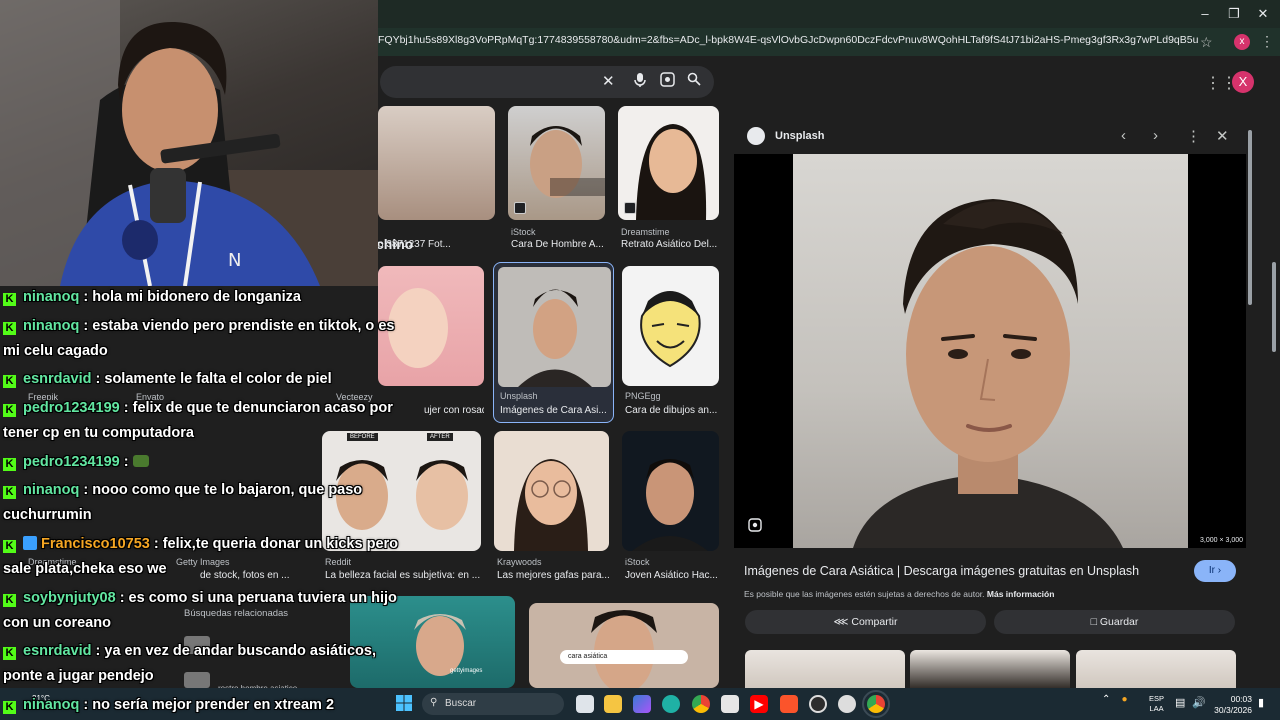 Image resolution: width=1280 pixels, height=720 pixels. What do you see at coordinates (1250, 217) in the screenshot?
I see `panel-scrollbar` at bounding box center [1250, 217].